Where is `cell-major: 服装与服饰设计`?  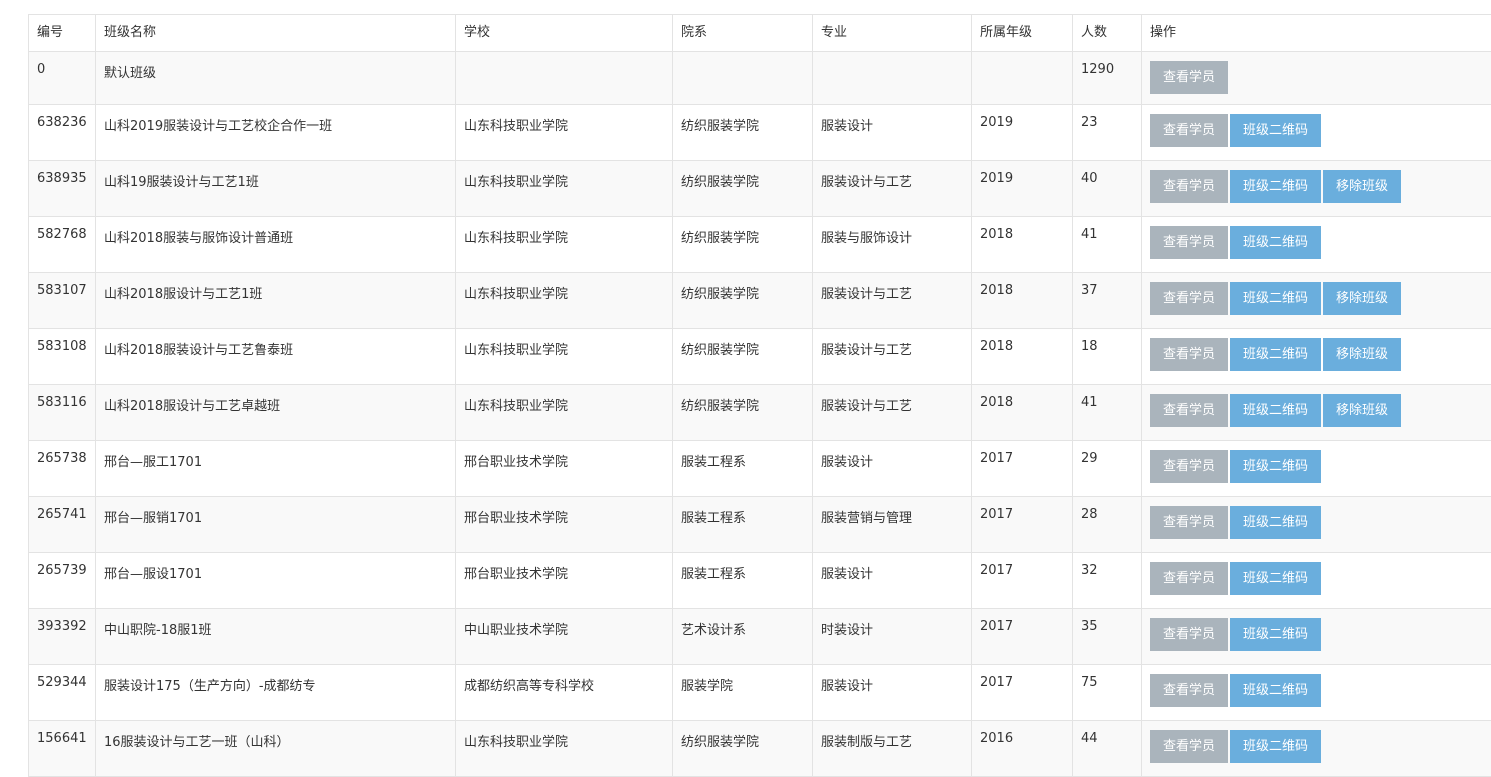
cell-major: 服装与服饰设计 is located at coordinates (892, 245).